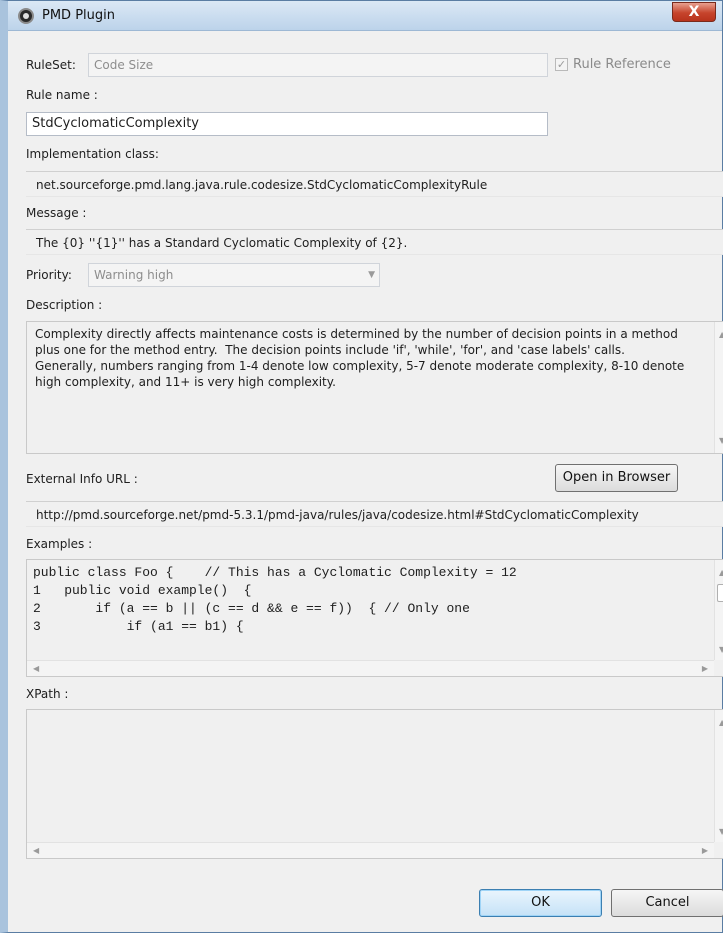 This screenshot has height=933, width=723. Describe the element at coordinates (234, 275) in the screenshot. I see `priority-combo: Warning high ▼` at that location.